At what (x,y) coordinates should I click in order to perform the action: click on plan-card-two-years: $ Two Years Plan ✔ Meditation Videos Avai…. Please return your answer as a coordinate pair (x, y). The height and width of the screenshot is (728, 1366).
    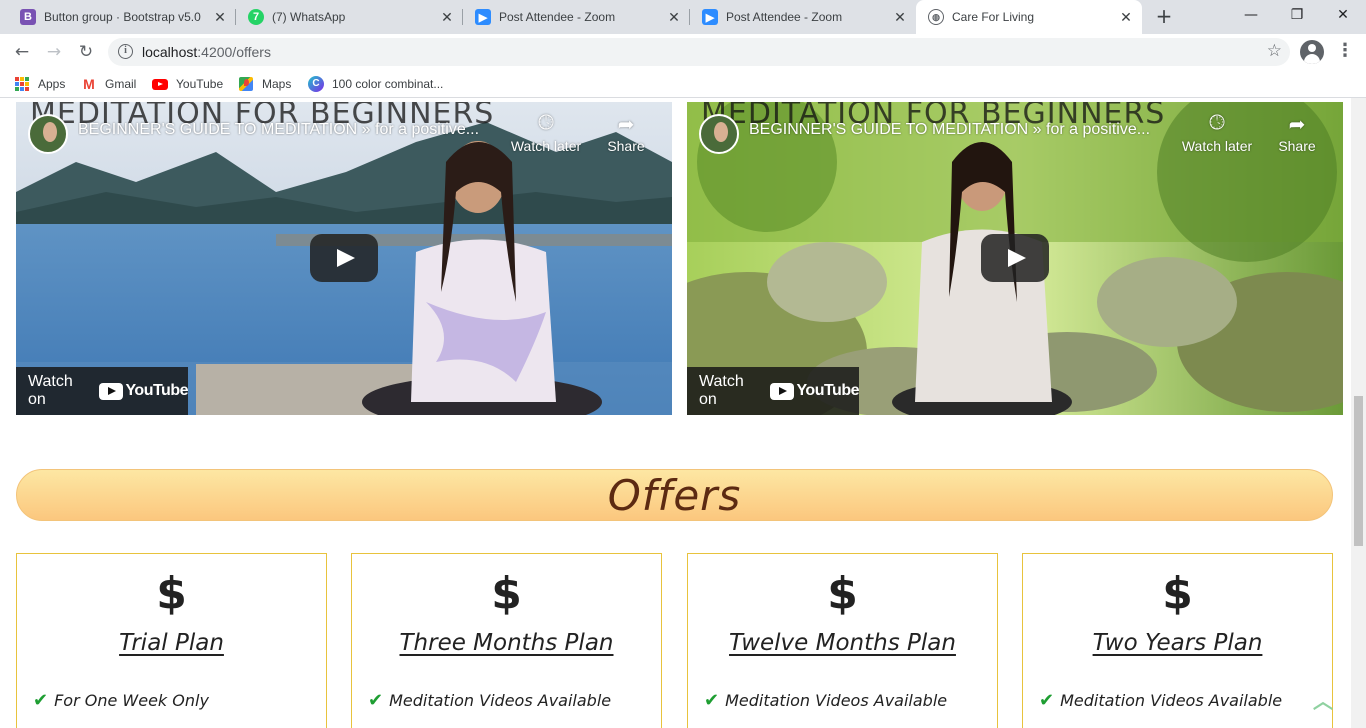
    Looking at the image, I should click on (1177, 640).